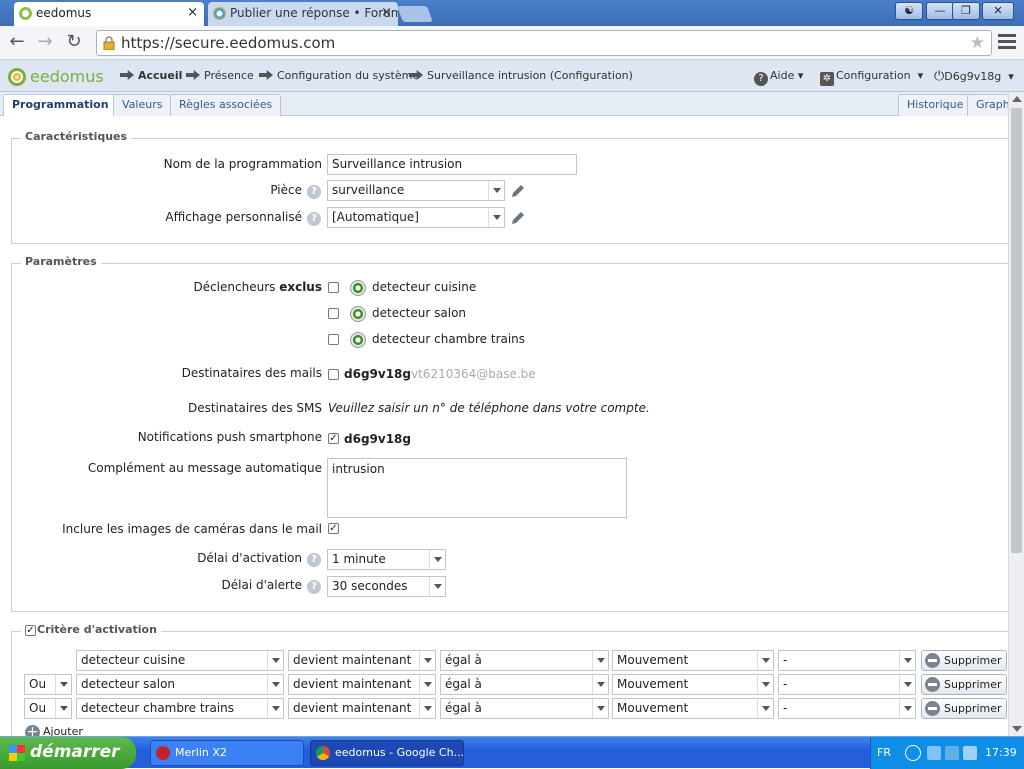  I want to click on complement-label: Complément au message automatique, so click(204, 468).